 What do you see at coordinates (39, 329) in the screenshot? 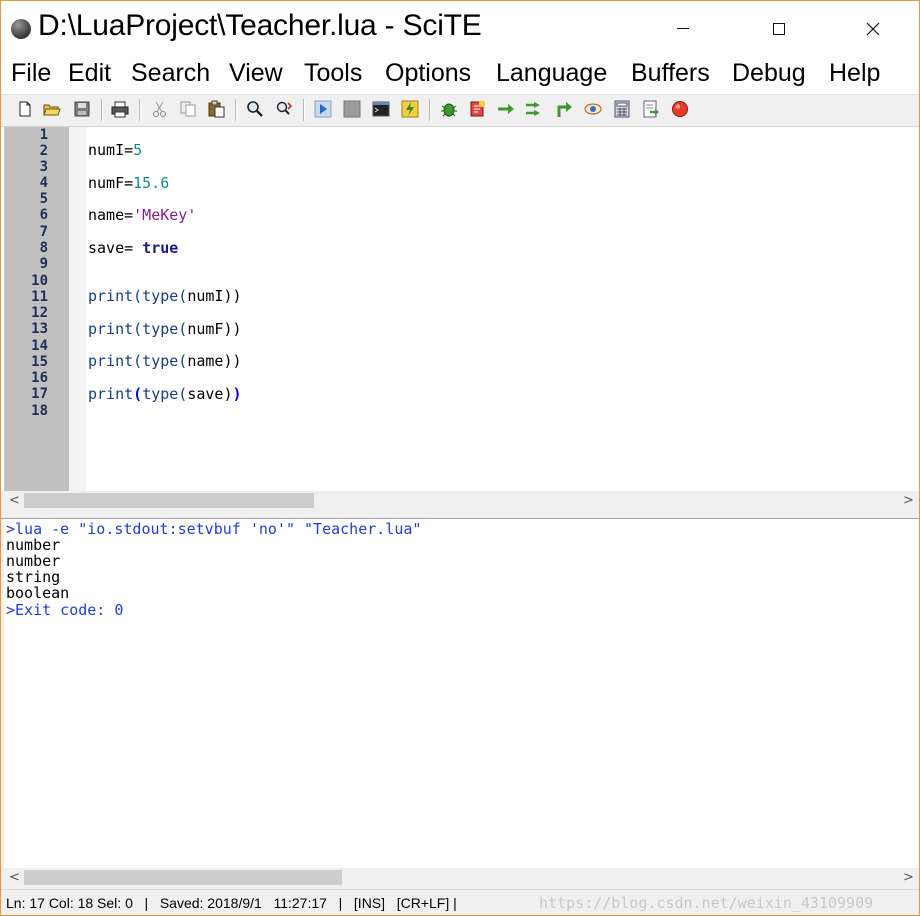
I see `line-number: 13` at bounding box center [39, 329].